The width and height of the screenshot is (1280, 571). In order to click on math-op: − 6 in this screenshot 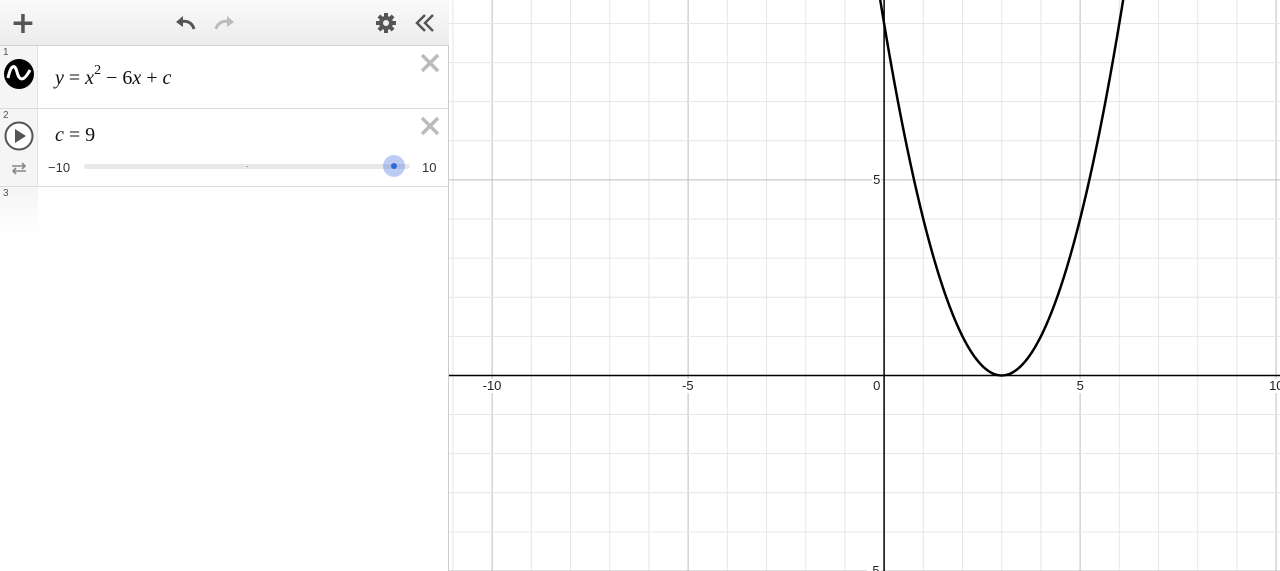, I will do `click(117, 78)`.